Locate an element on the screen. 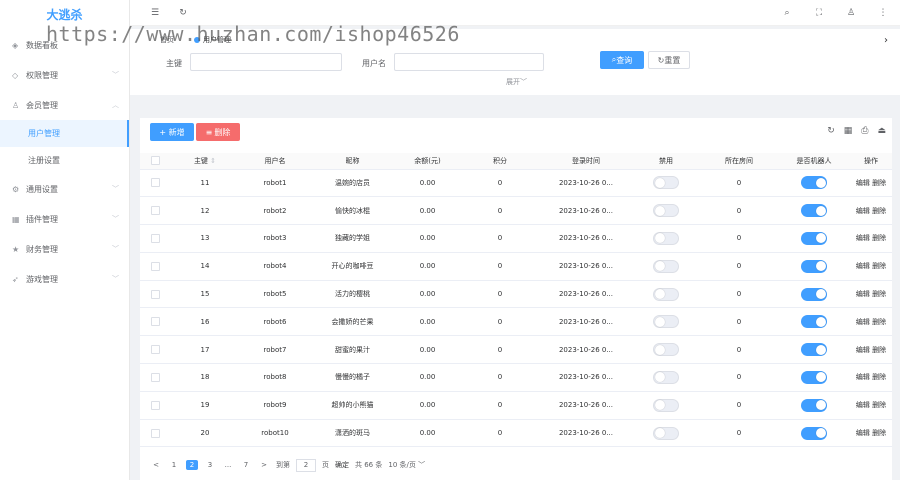 The height and width of the screenshot is (480, 900). sidebar-item-plugins: ▦ 插件管理 ﹀ is located at coordinates (64, 219).